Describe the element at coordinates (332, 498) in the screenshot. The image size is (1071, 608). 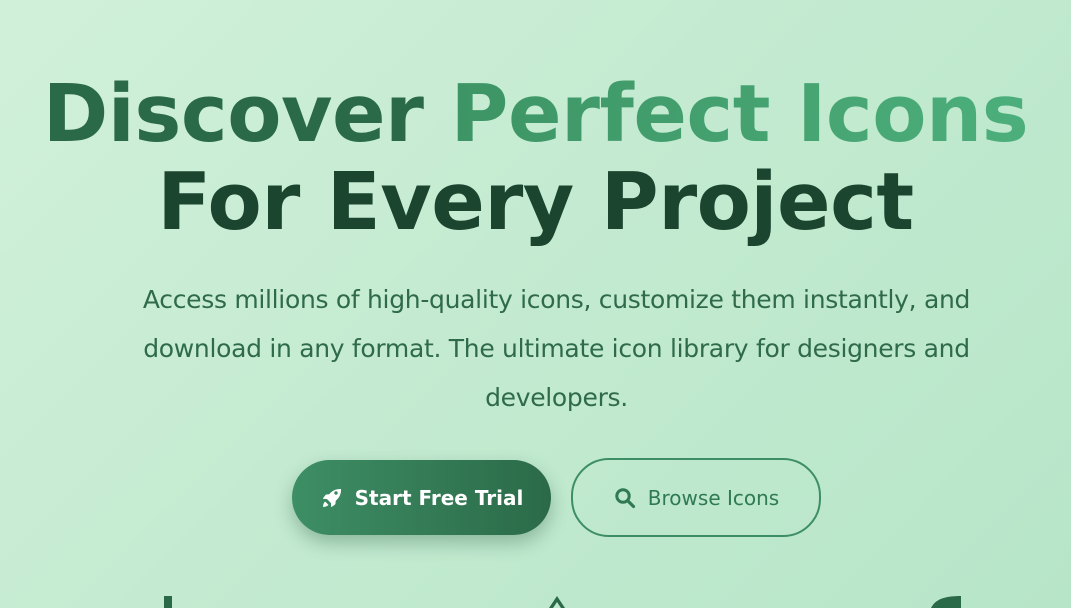
I see `rocket-icon` at that location.